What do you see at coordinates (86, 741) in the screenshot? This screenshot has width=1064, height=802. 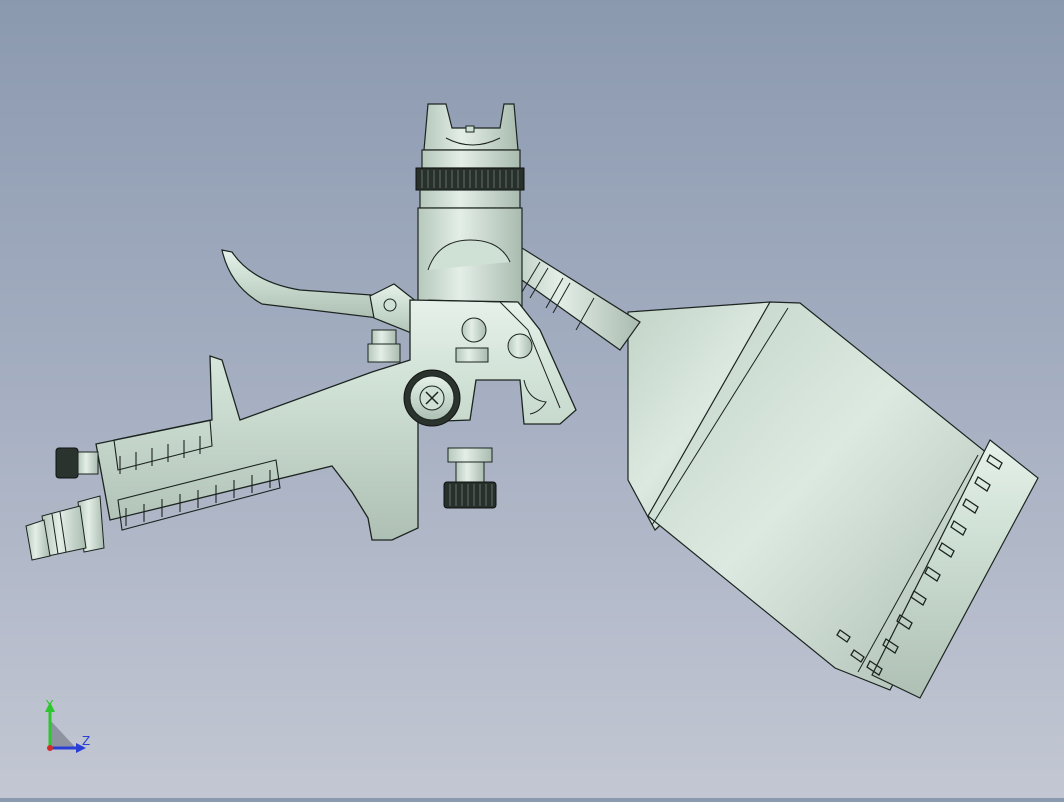 I see `z-axis-label: Z` at bounding box center [86, 741].